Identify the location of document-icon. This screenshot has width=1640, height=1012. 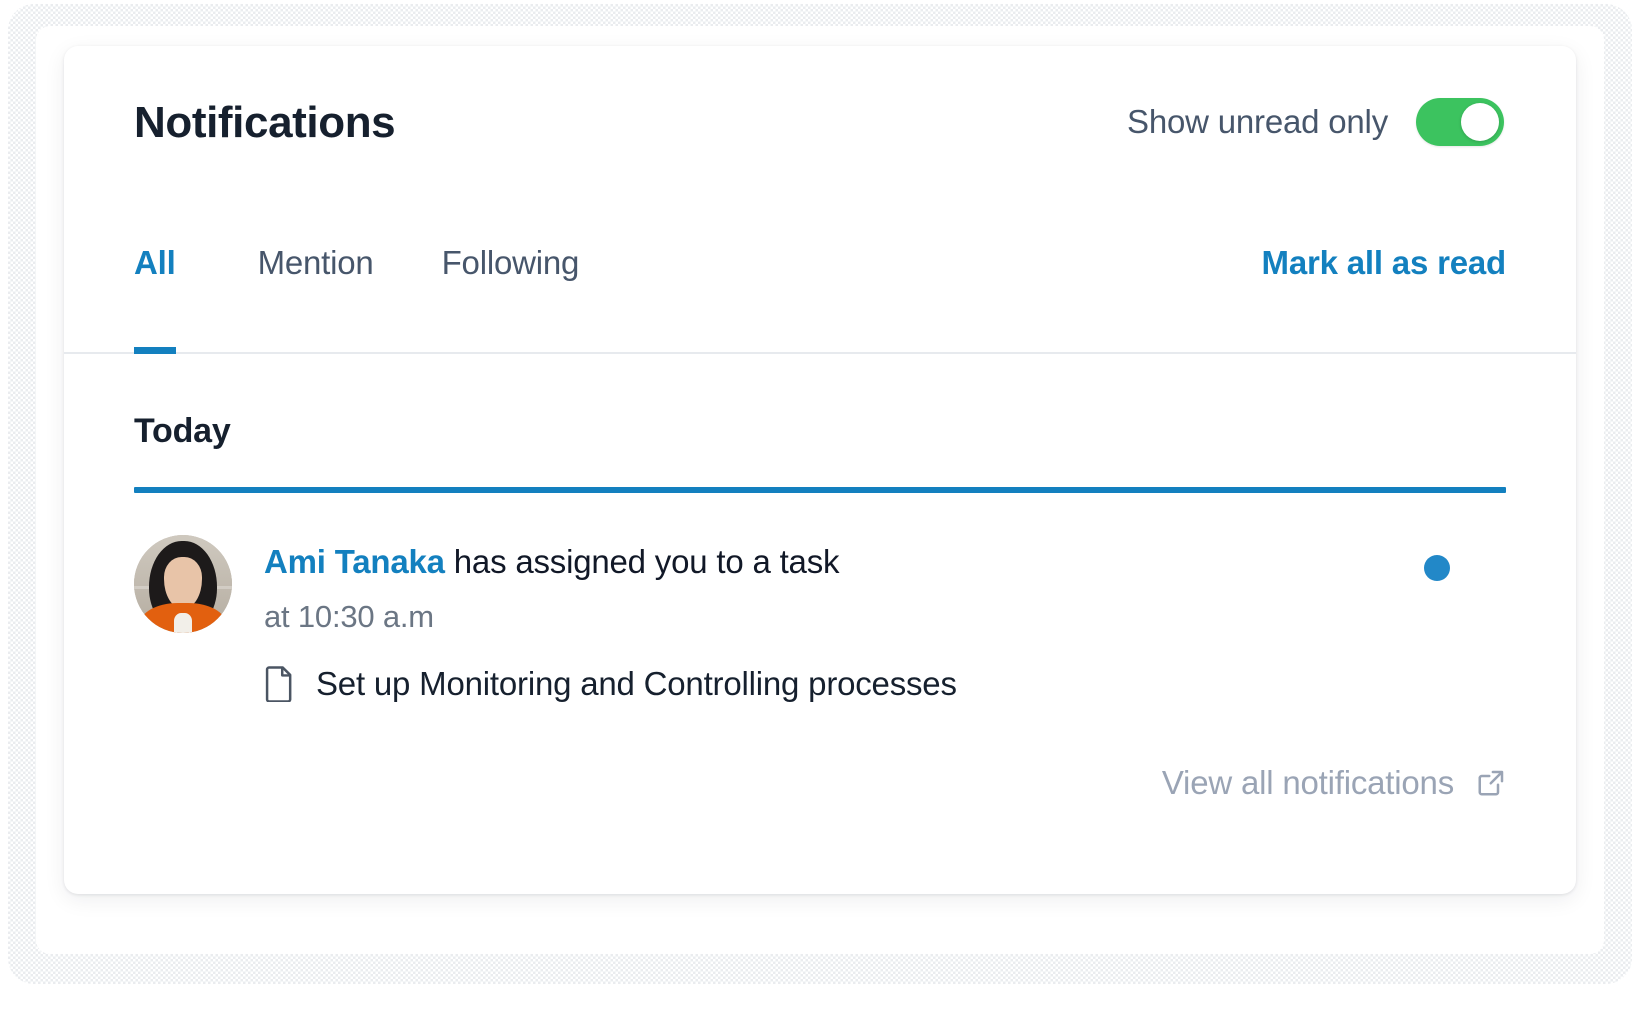
(279, 684).